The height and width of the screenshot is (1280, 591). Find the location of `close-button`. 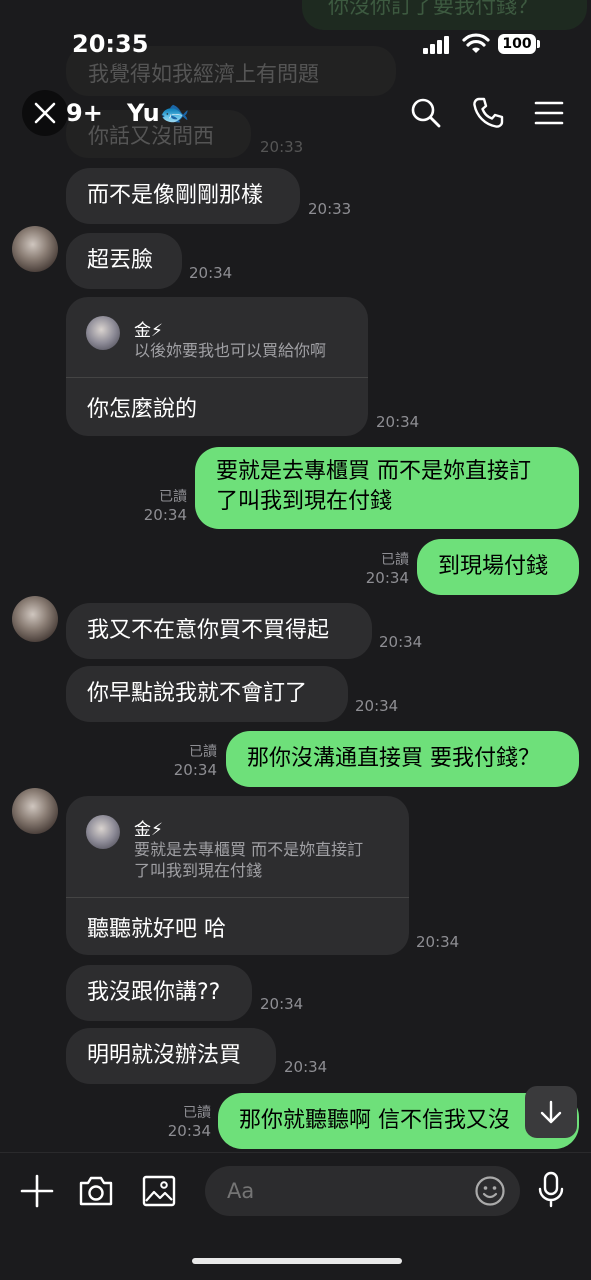

close-button is located at coordinates (45, 113).